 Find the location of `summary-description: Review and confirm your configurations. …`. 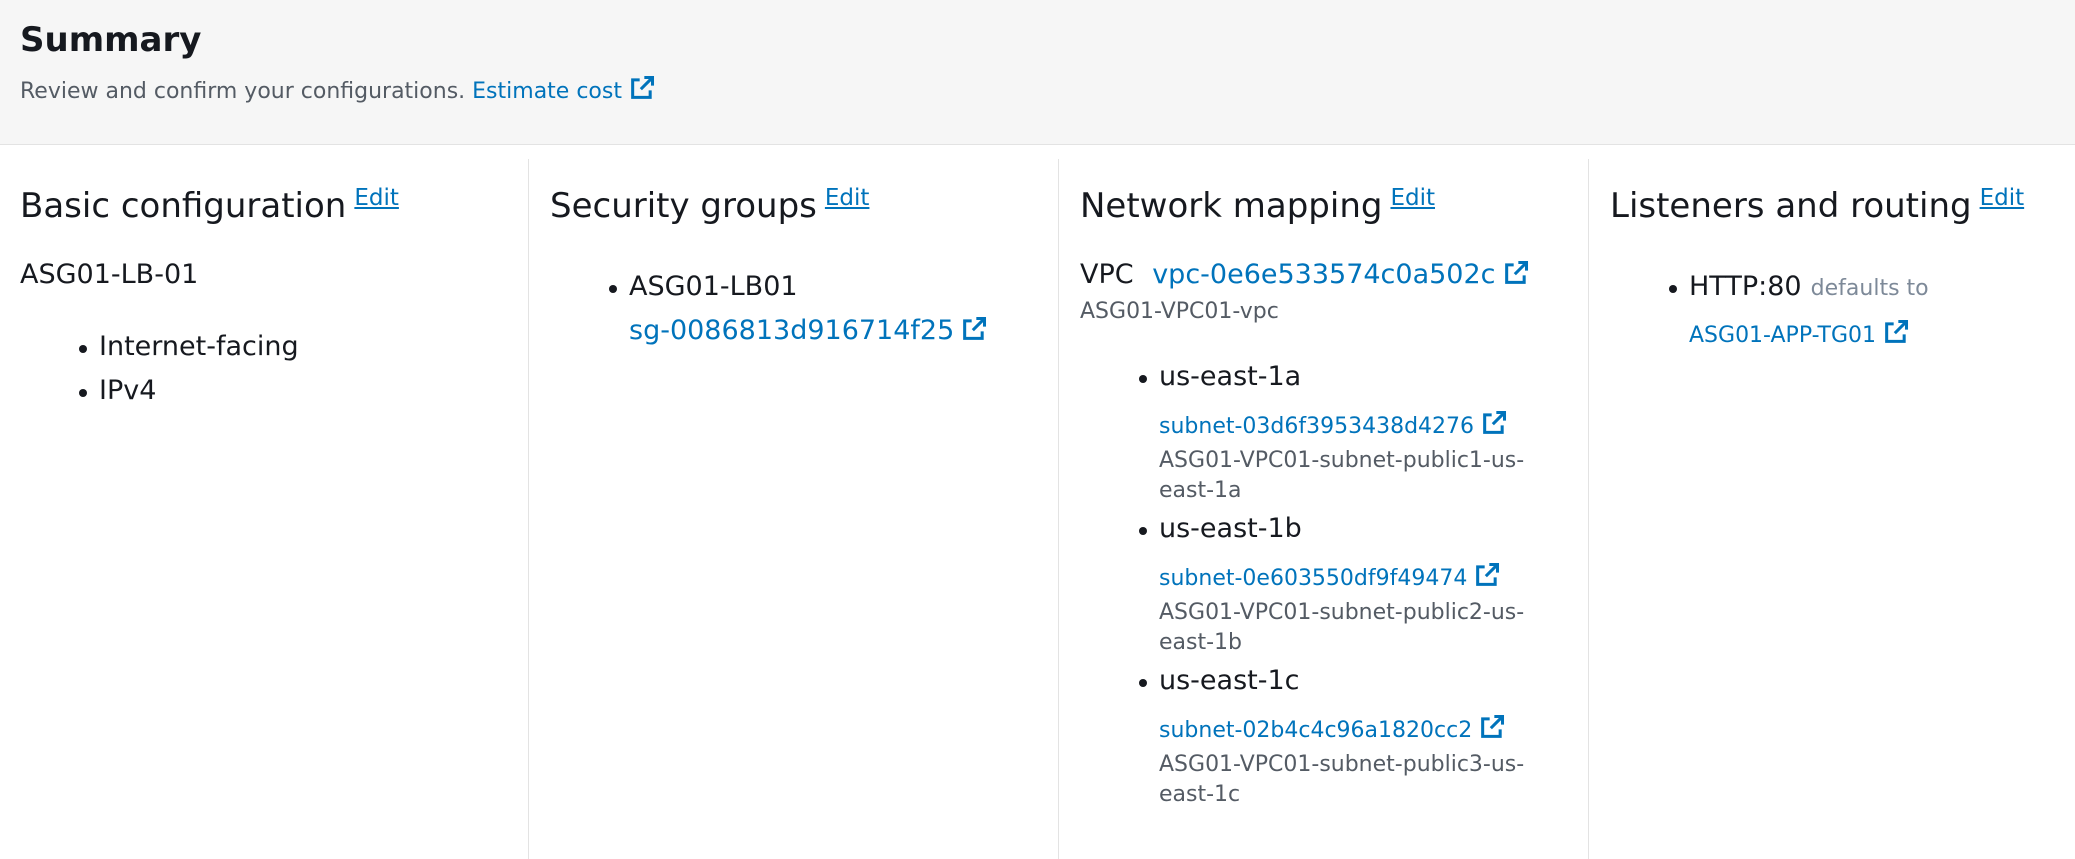

summary-description: Review and confirm your configurations. … is located at coordinates (338, 89).